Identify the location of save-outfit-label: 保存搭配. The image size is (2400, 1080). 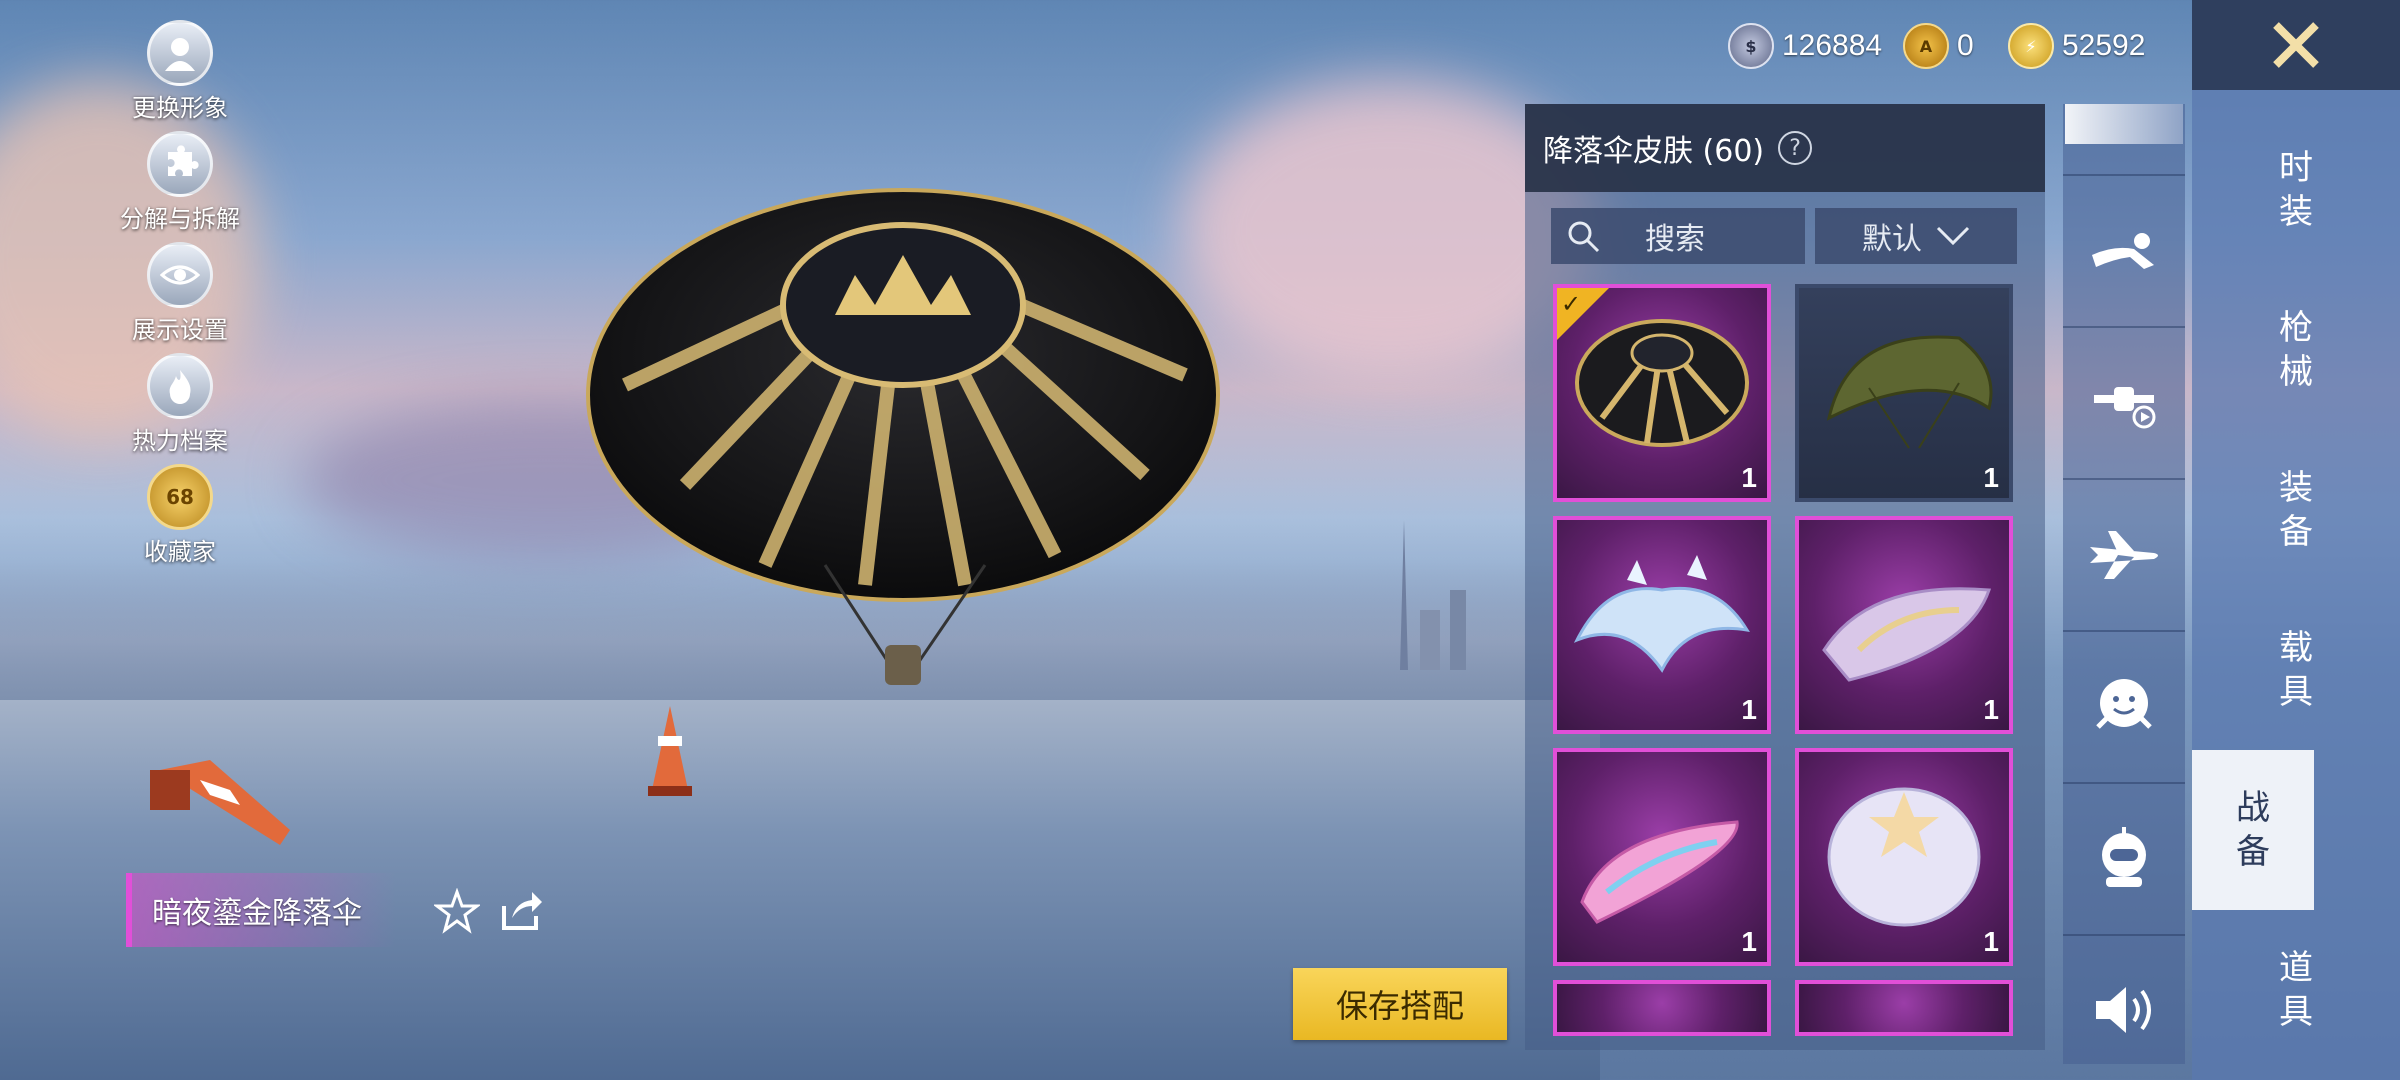
(1399, 1006).